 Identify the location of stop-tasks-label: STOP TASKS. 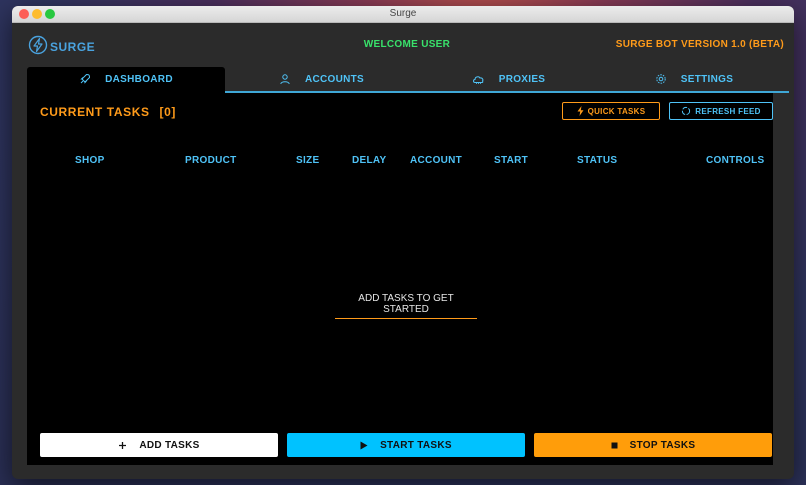
(662, 445).